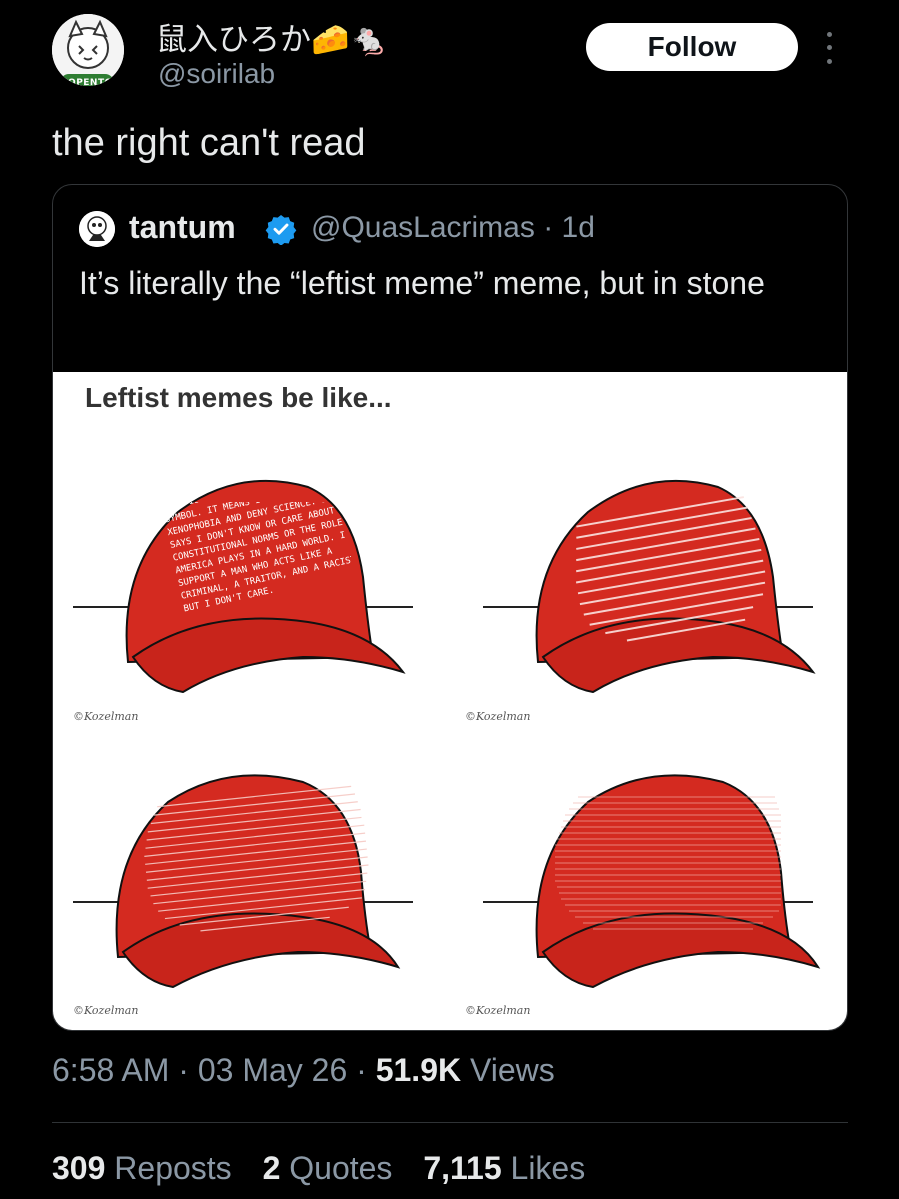  What do you see at coordinates (209, 143) in the screenshot?
I see `tweet-text: the right can't read` at bounding box center [209, 143].